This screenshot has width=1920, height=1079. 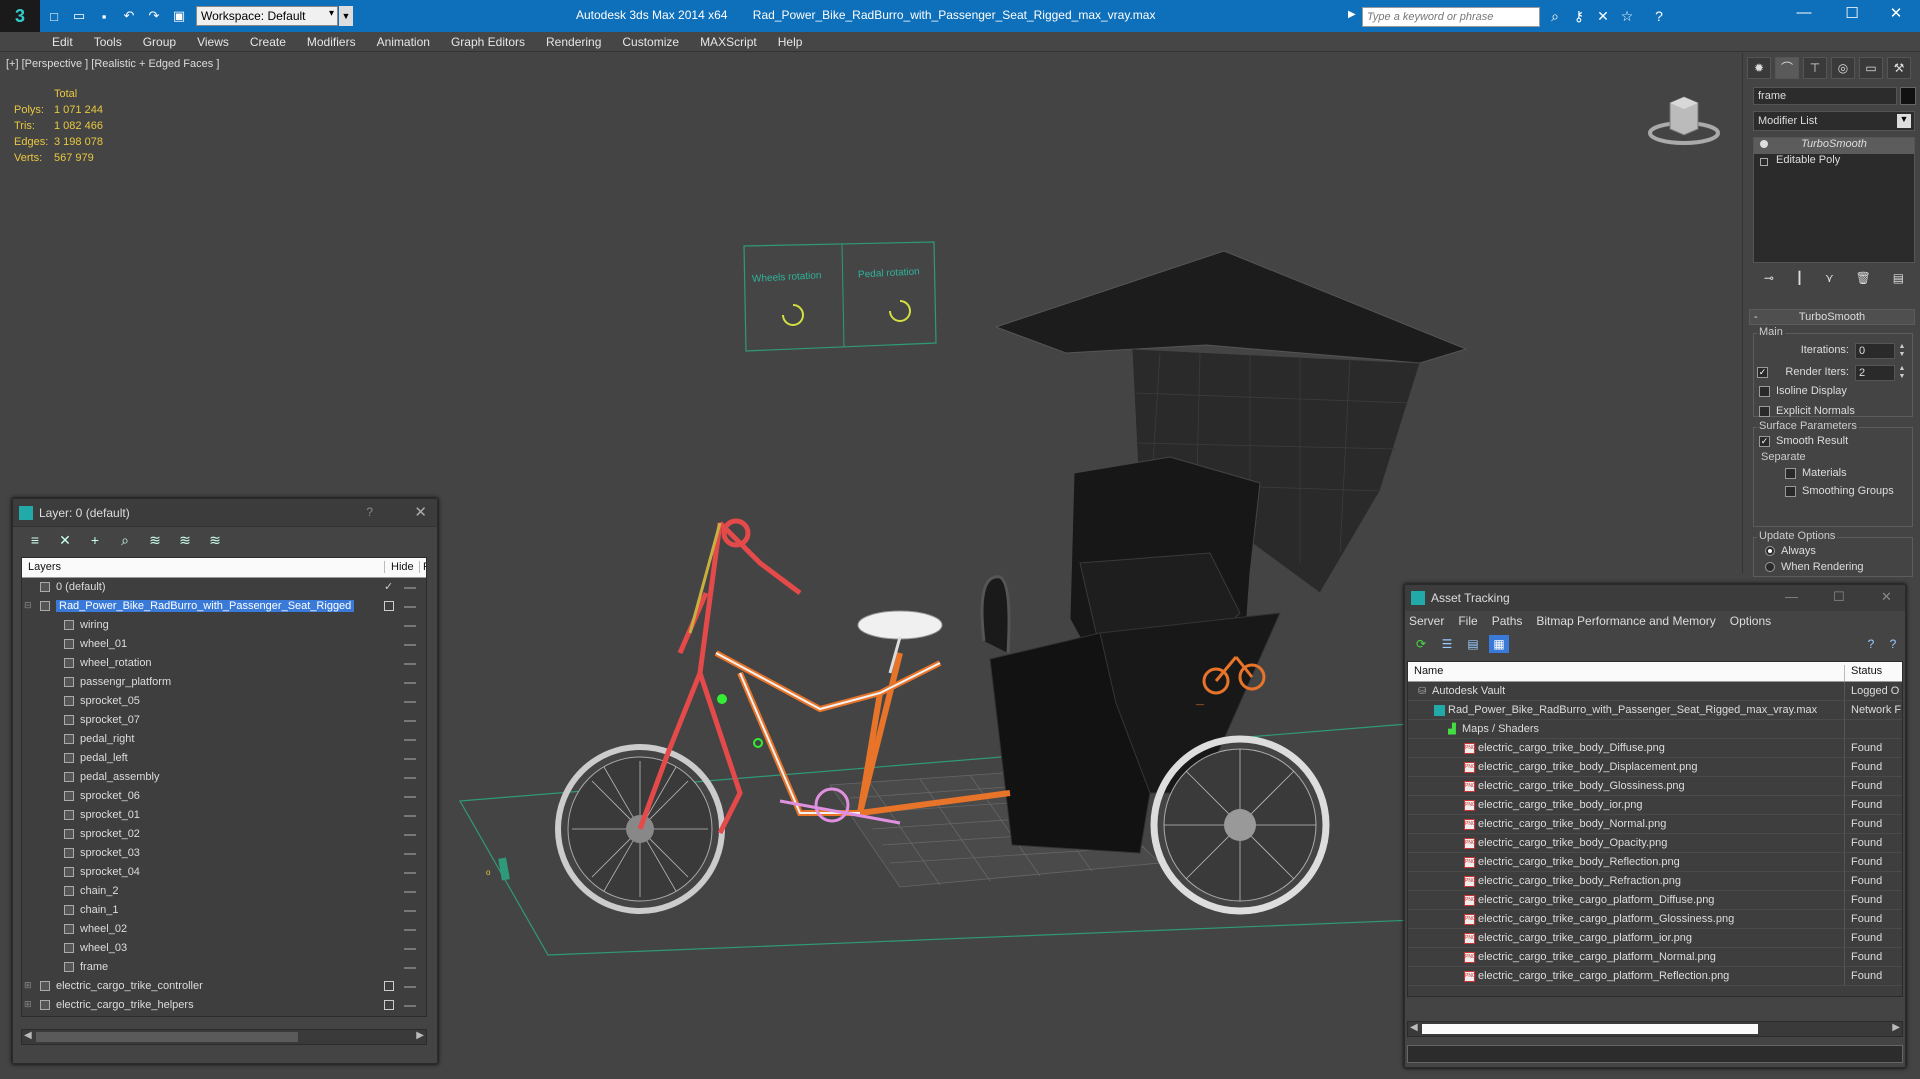 What do you see at coordinates (159, 42) in the screenshot?
I see `menu-group: Group` at bounding box center [159, 42].